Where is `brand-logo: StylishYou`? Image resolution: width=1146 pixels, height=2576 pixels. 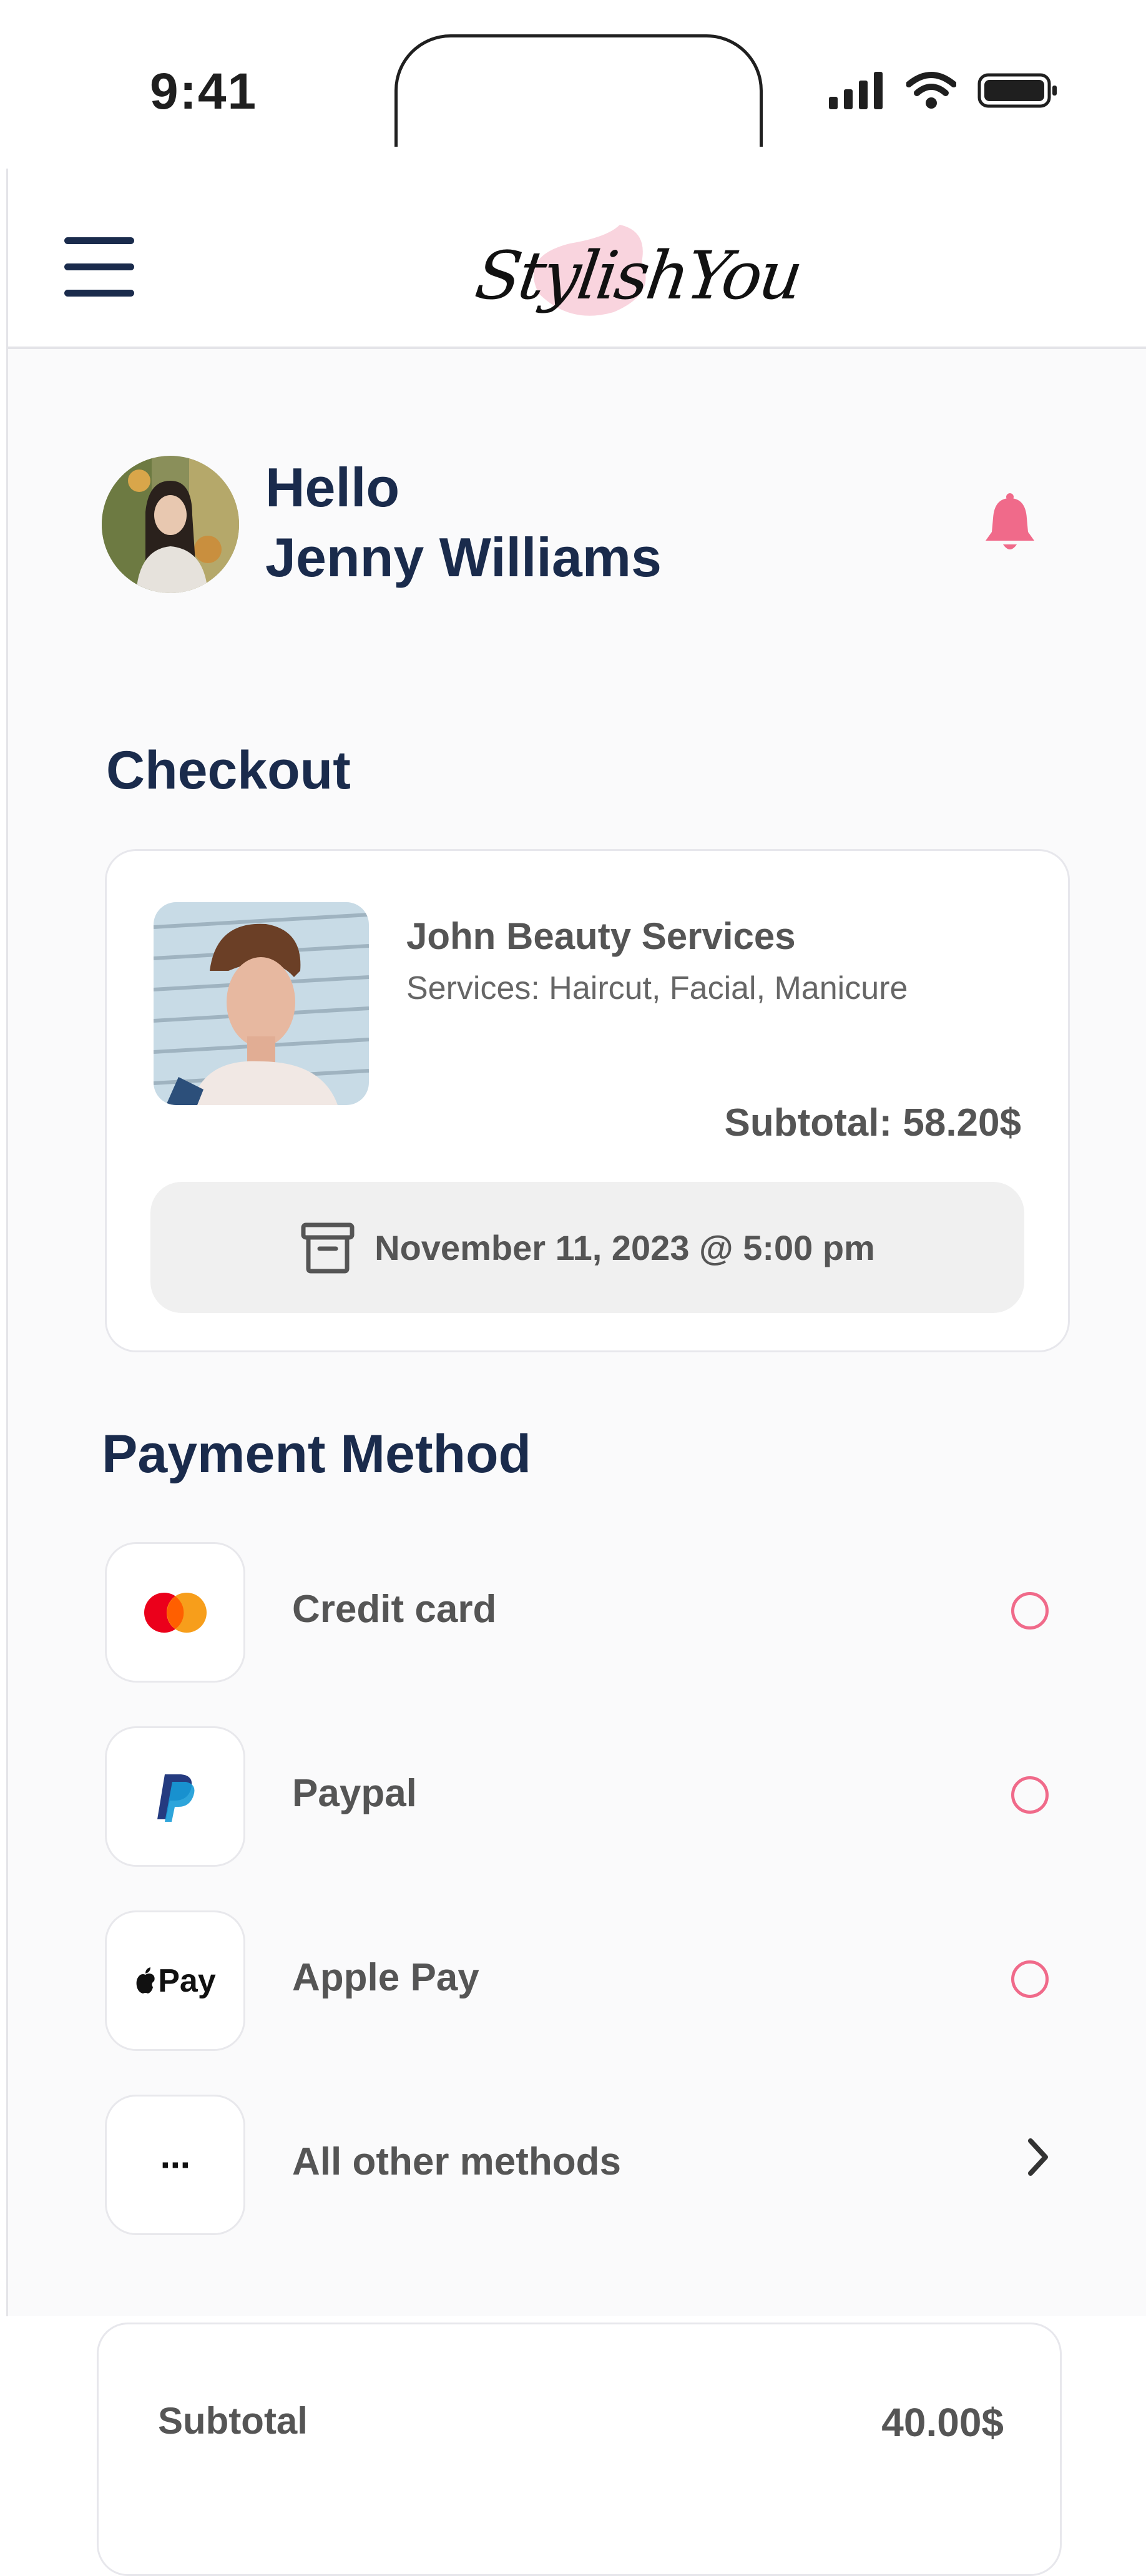 brand-logo: StylishYou is located at coordinates (634, 265).